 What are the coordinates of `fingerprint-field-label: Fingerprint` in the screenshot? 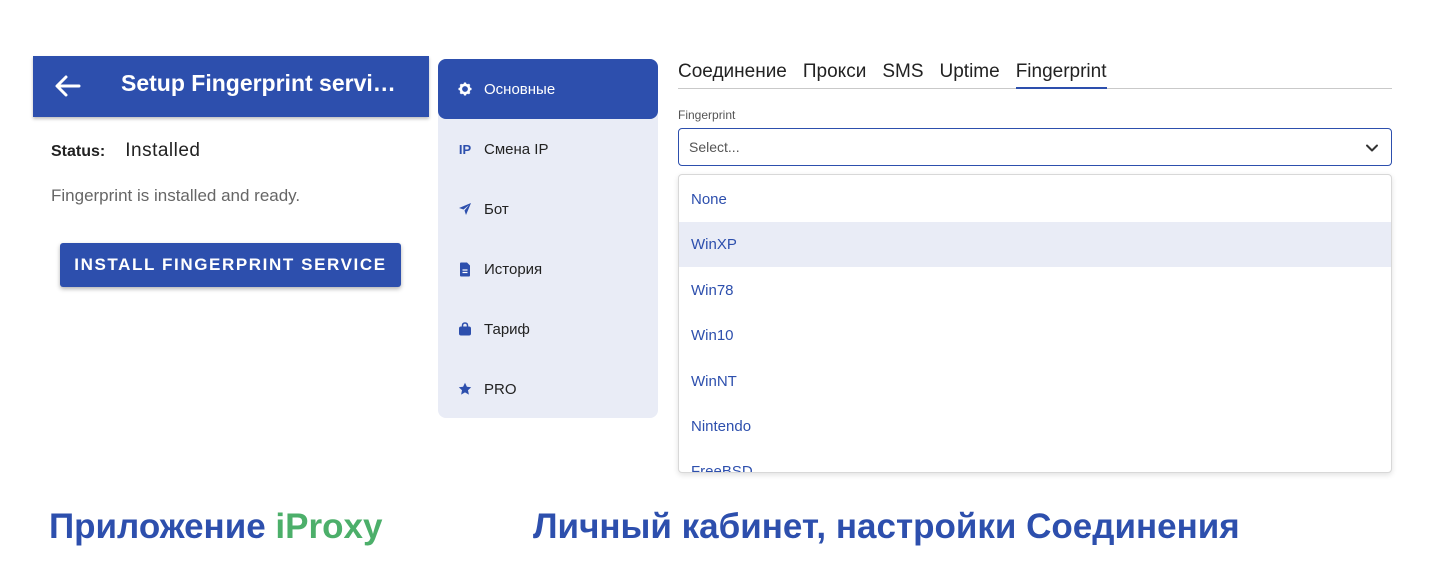 It's located at (707, 115).